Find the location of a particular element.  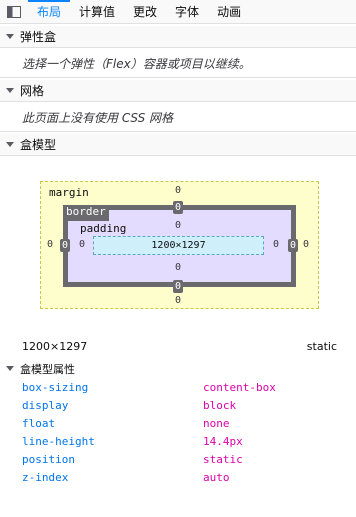

tab-fonts: 字体 is located at coordinates (187, 11).